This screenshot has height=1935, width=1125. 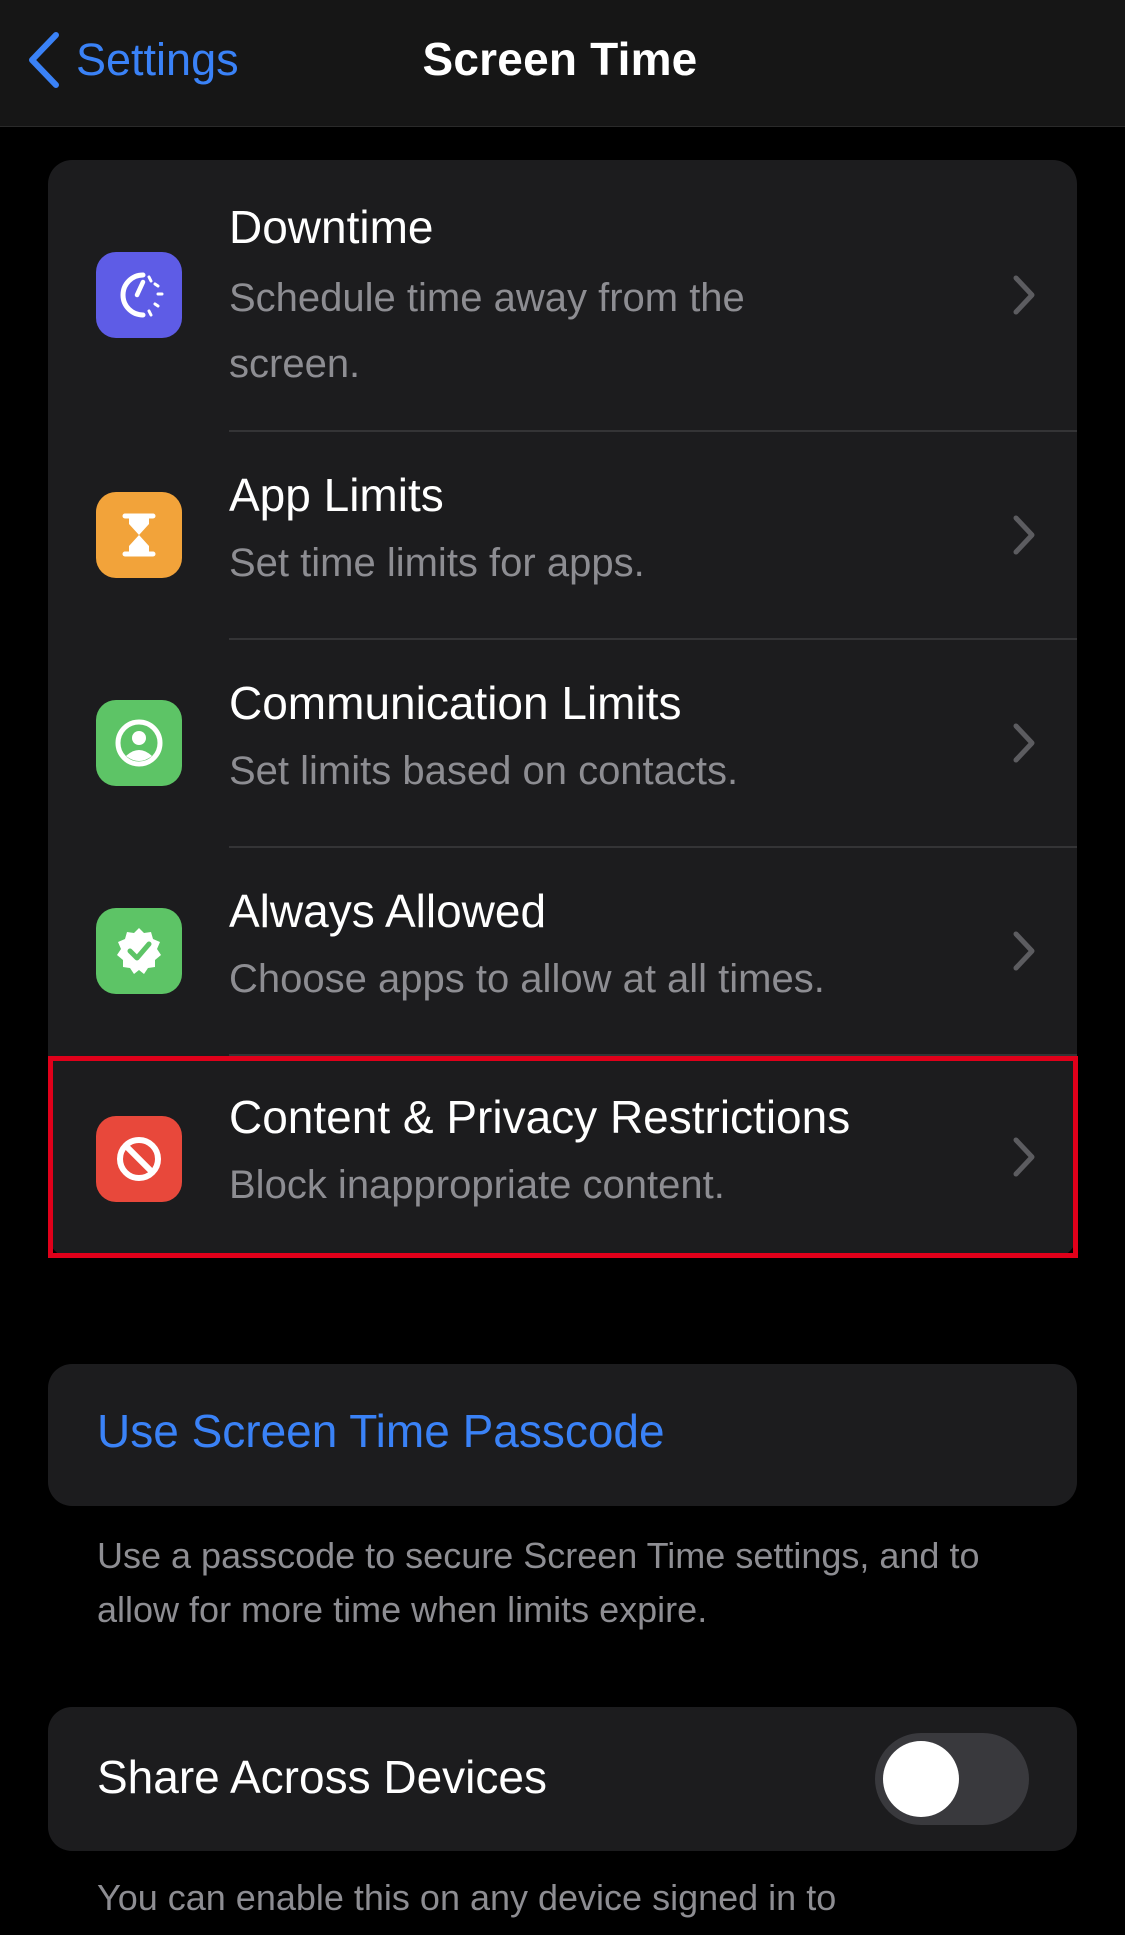 I want to click on row-subtitle: Set time limits for apps., so click(x=437, y=563).